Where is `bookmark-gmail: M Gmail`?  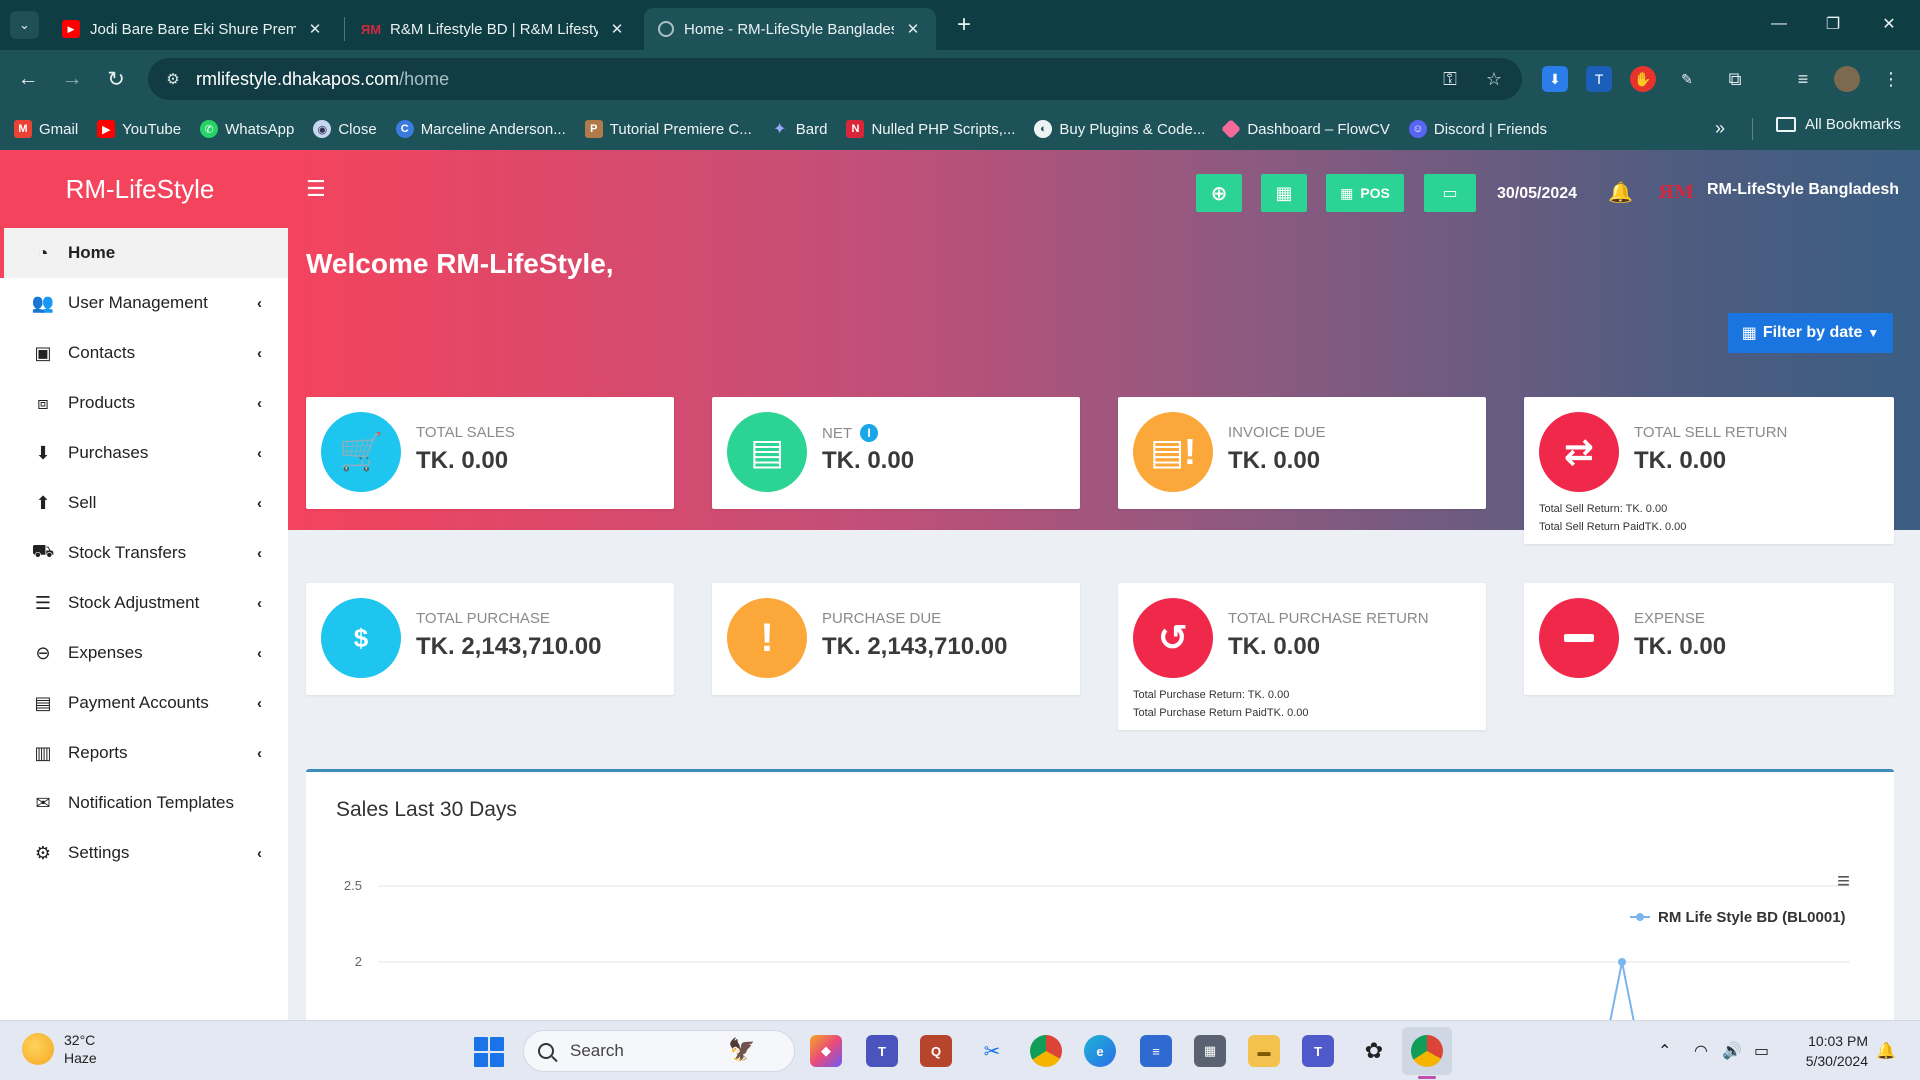 bookmark-gmail: M Gmail is located at coordinates (46, 129).